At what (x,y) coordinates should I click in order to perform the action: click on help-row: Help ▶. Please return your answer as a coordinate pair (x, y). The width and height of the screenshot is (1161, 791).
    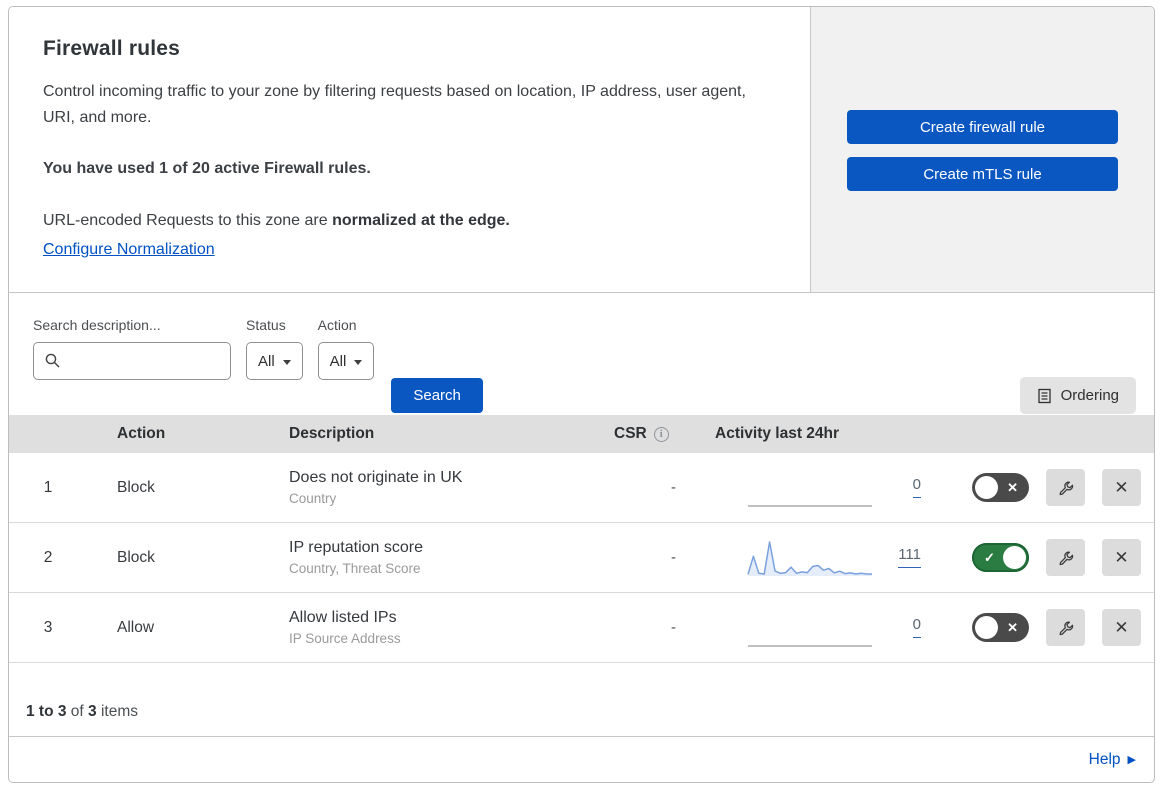
    Looking at the image, I should click on (581, 759).